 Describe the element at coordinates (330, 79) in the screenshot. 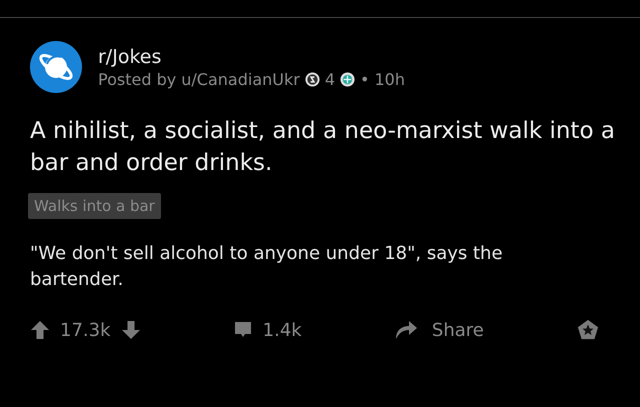

I see `award-count: 4` at that location.